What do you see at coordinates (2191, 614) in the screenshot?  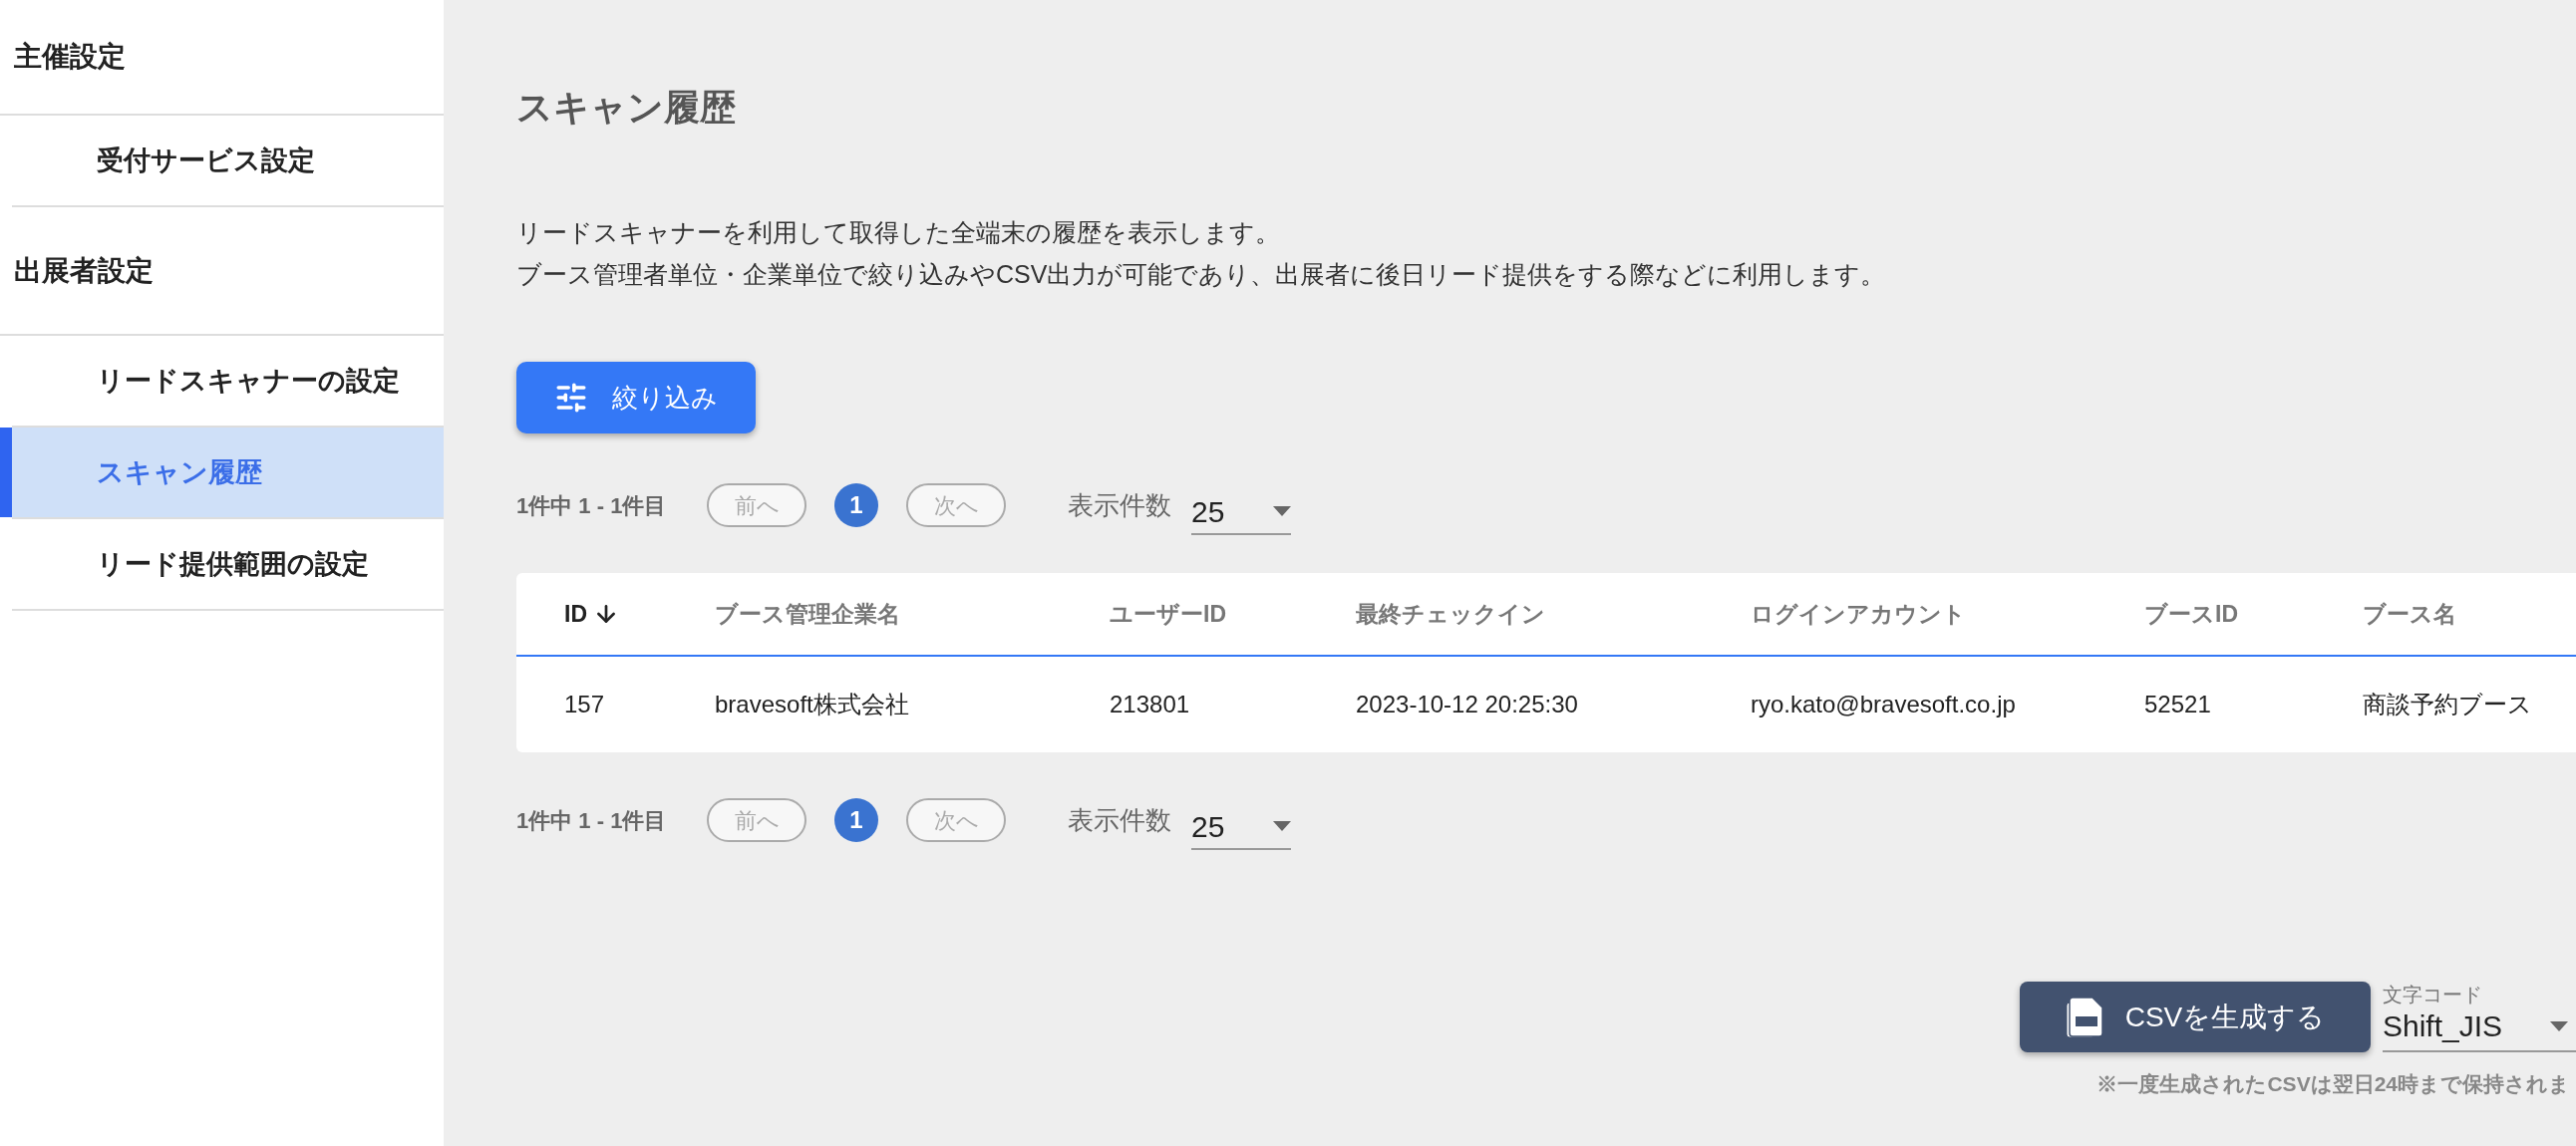 I see `column-header: ブースID` at bounding box center [2191, 614].